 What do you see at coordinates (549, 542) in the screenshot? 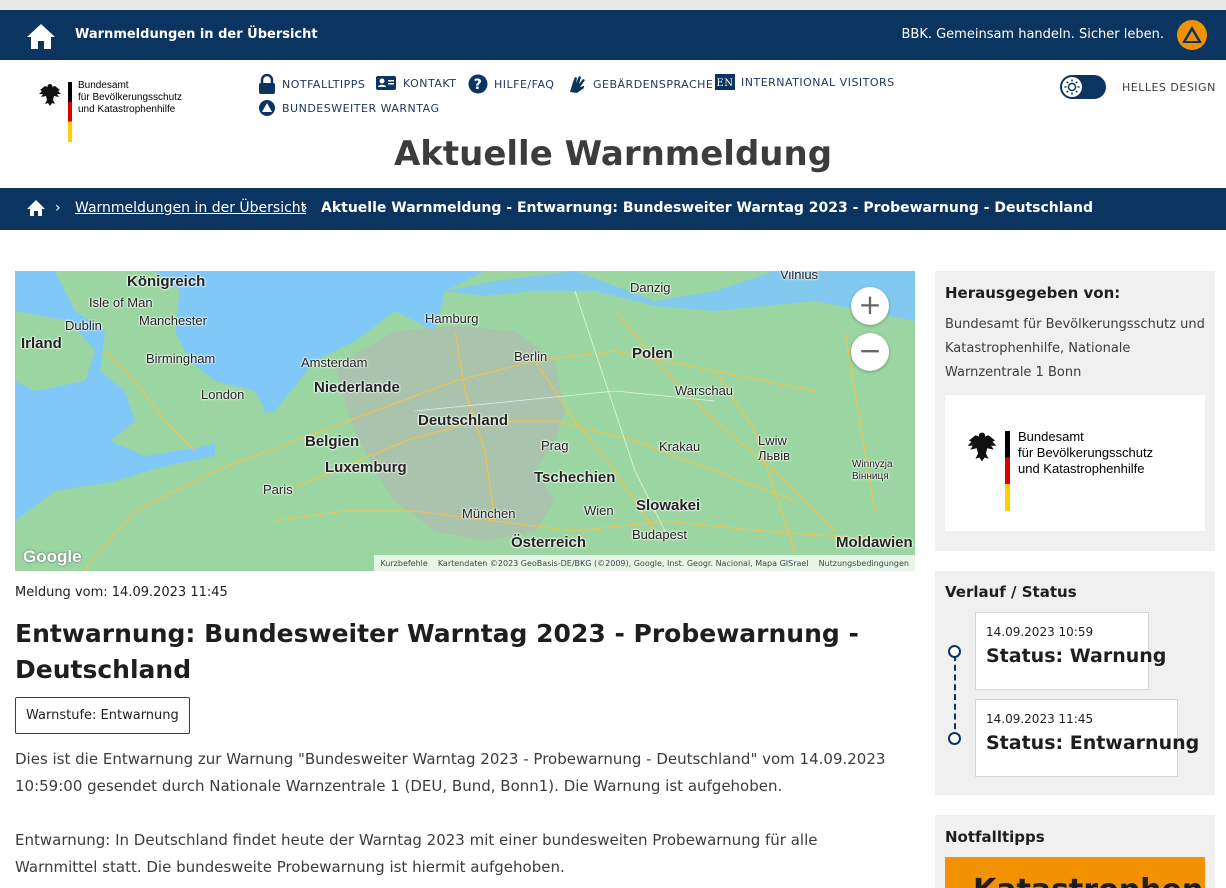
I see `map-label-oesterreich: Österreich` at bounding box center [549, 542].